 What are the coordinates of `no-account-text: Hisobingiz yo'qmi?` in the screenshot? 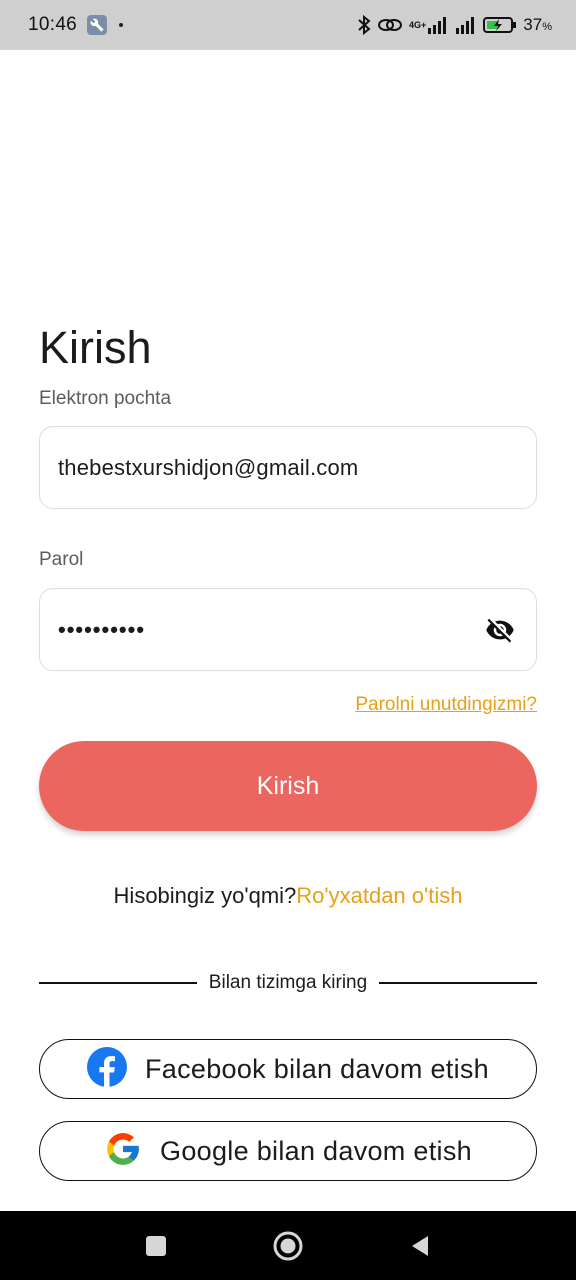 It's located at (205, 895).